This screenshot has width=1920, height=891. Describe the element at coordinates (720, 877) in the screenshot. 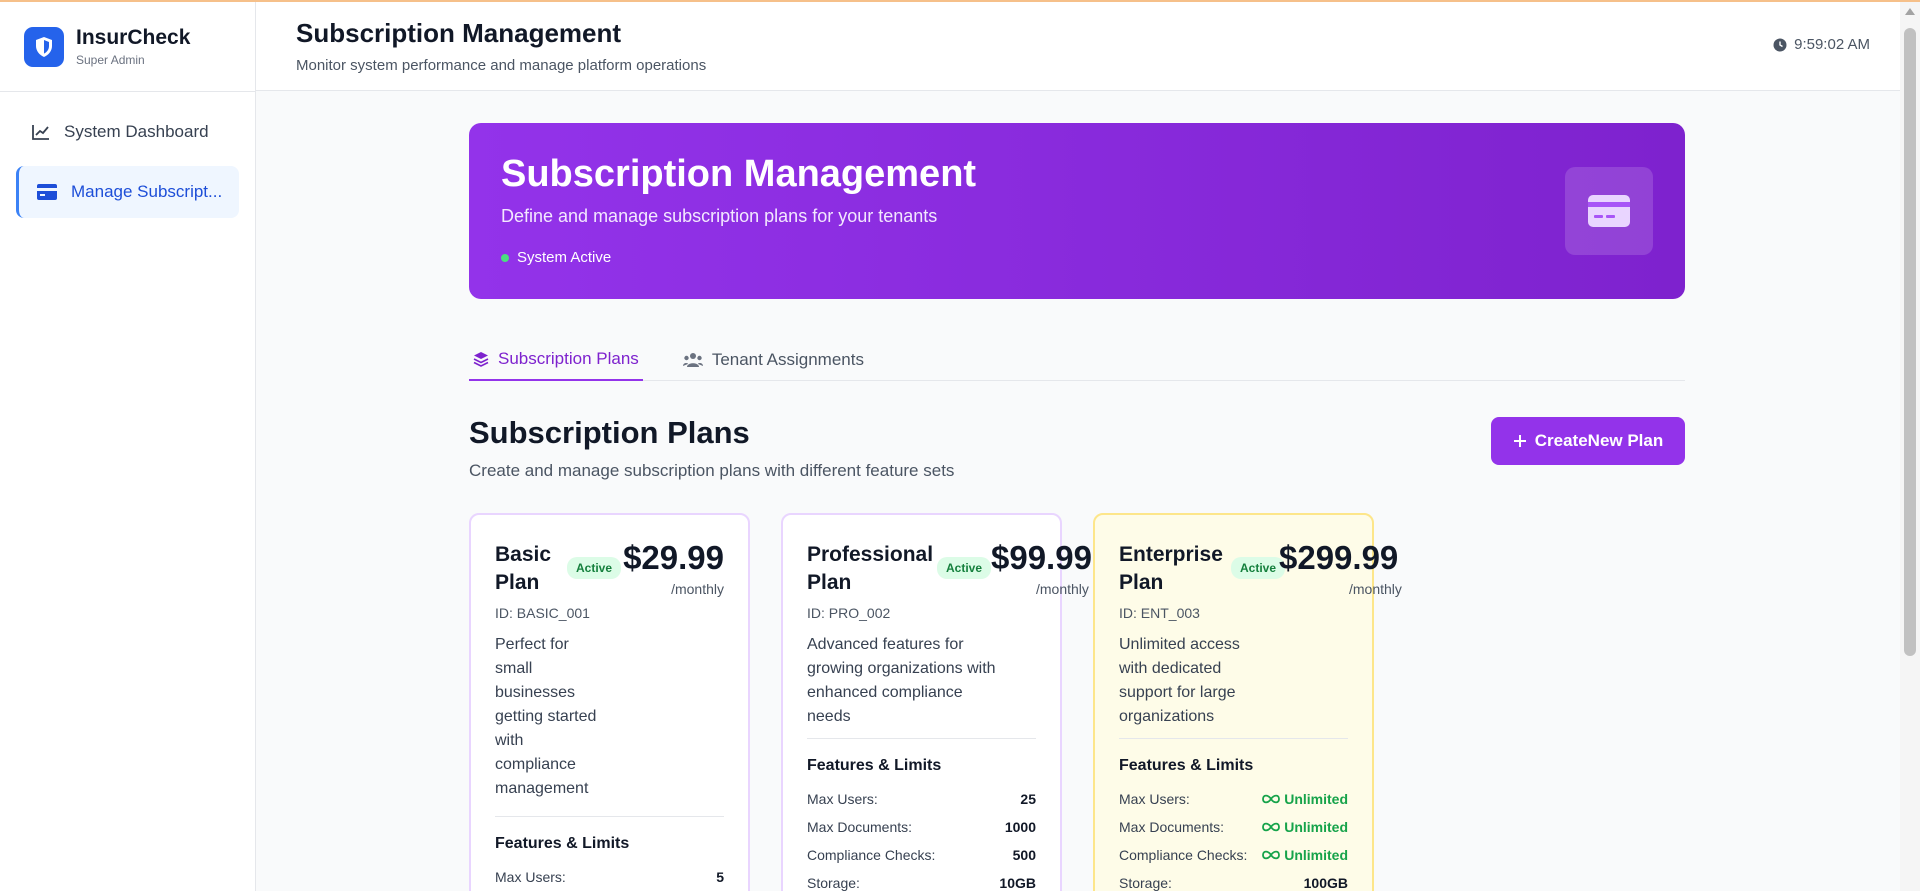

I see `feature-value: 5` at that location.